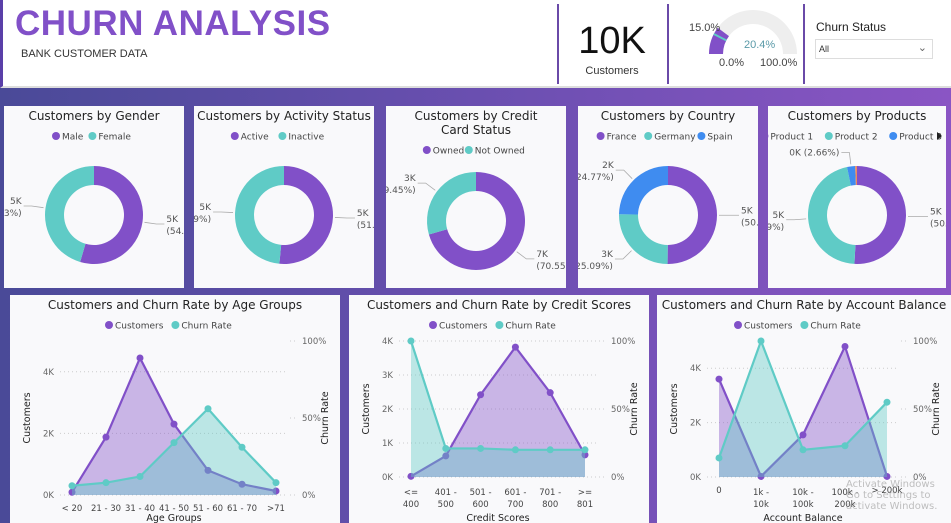 The width and height of the screenshot is (951, 523). Describe the element at coordinates (550, 499) in the screenshot. I see `x-tick-label: 701 - 800` at that location.